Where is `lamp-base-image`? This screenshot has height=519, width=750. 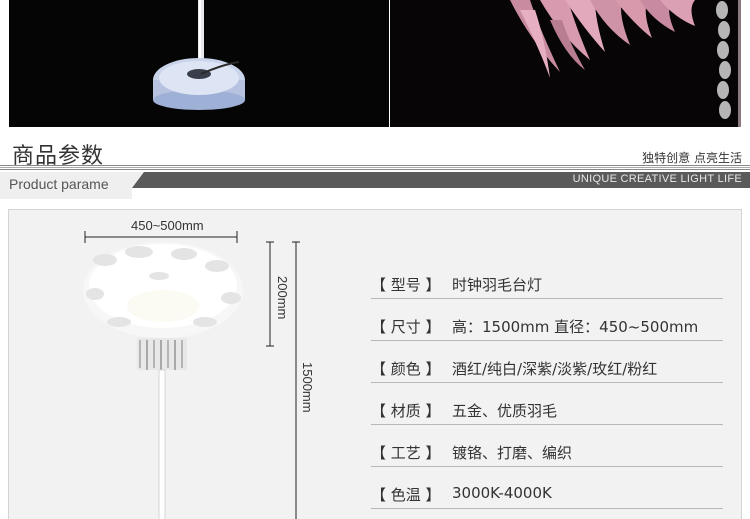 lamp-base-image is located at coordinates (199, 63).